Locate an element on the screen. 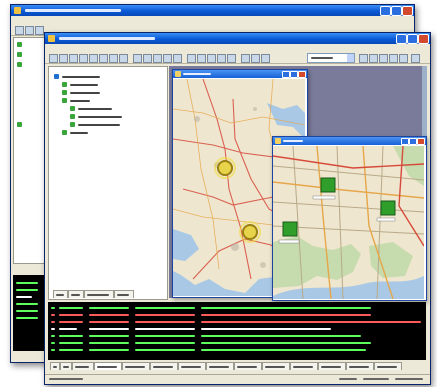  back-window-titlebar is located at coordinates (212, 10).